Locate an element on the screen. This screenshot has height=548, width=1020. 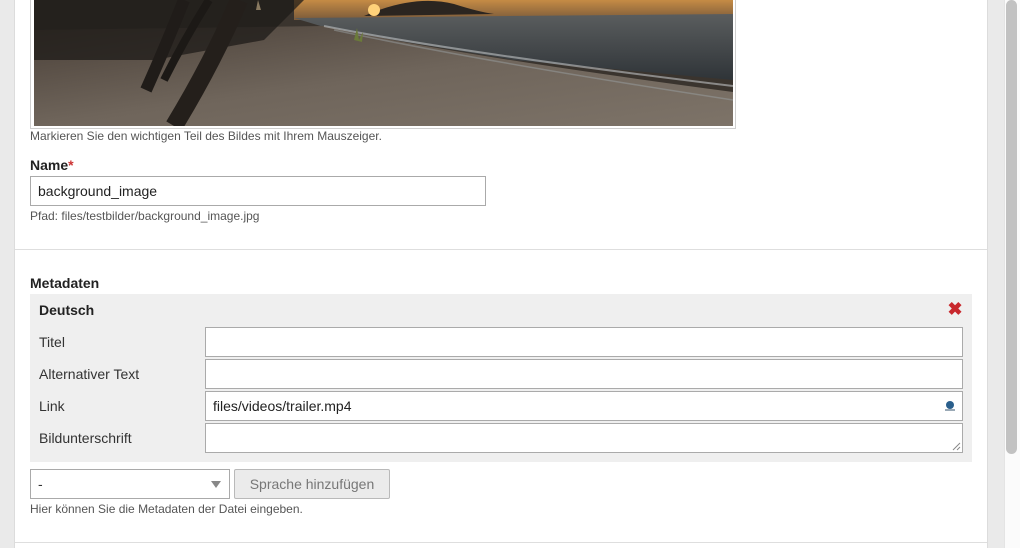
alt-text-label: Alternativer Text is located at coordinates (89, 374).